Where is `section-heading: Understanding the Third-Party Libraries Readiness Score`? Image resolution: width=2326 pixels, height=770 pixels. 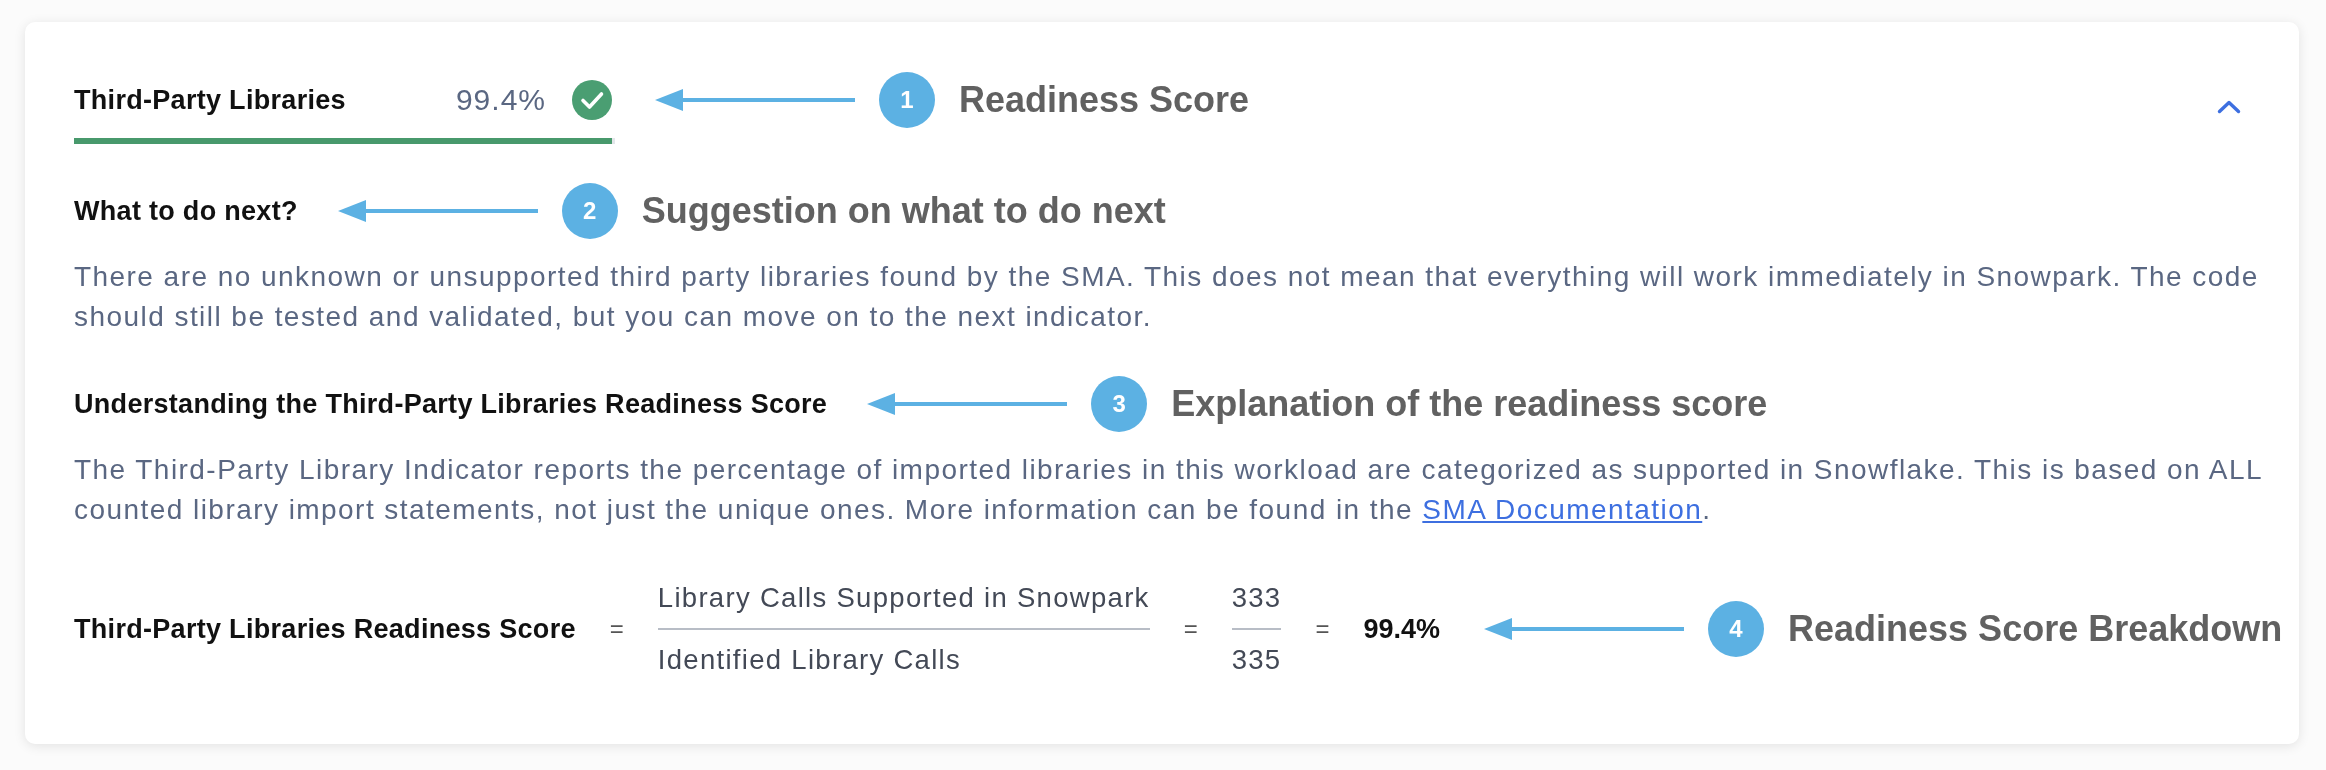 section-heading: Understanding the Third-Party Libraries Readiness Score is located at coordinates (451, 404).